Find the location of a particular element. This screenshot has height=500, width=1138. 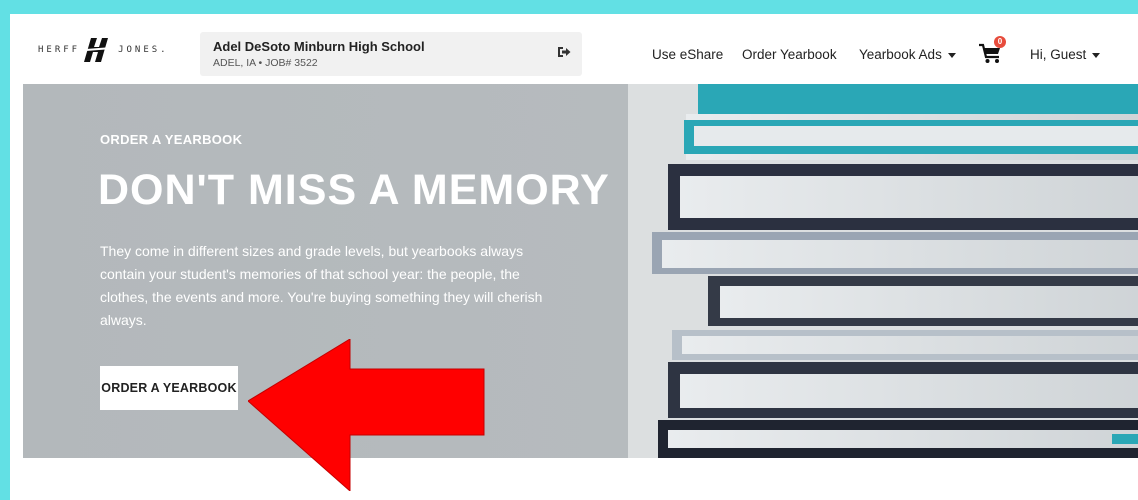

nav-order-yearbook: Order Yearbook is located at coordinates (789, 54).